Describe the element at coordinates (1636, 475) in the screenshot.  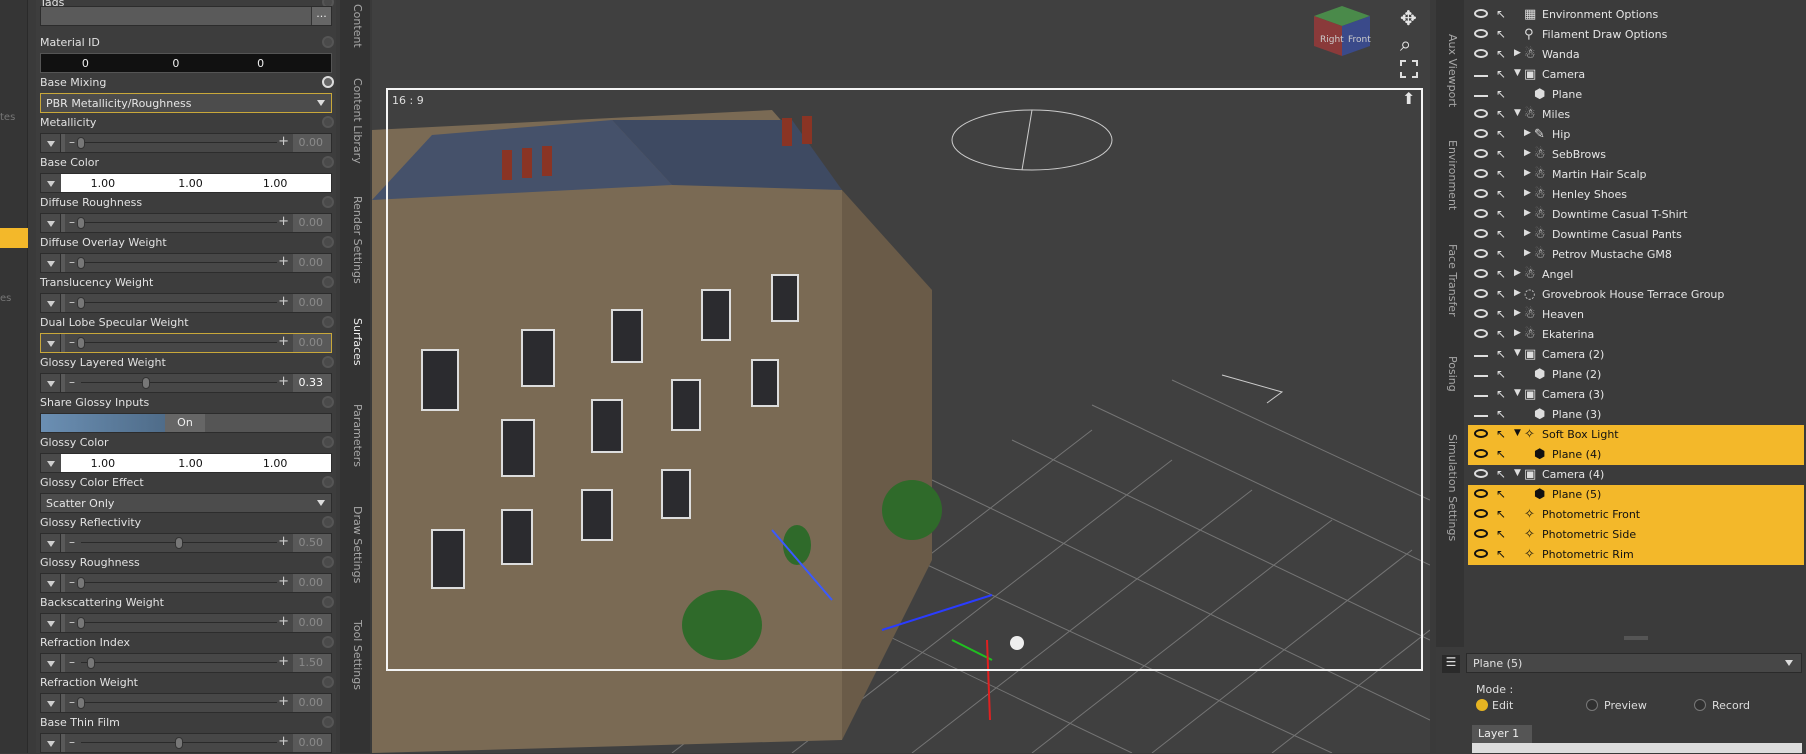
I see `scene-row: ↖ ▼ ▣ Camera (4)` at that location.